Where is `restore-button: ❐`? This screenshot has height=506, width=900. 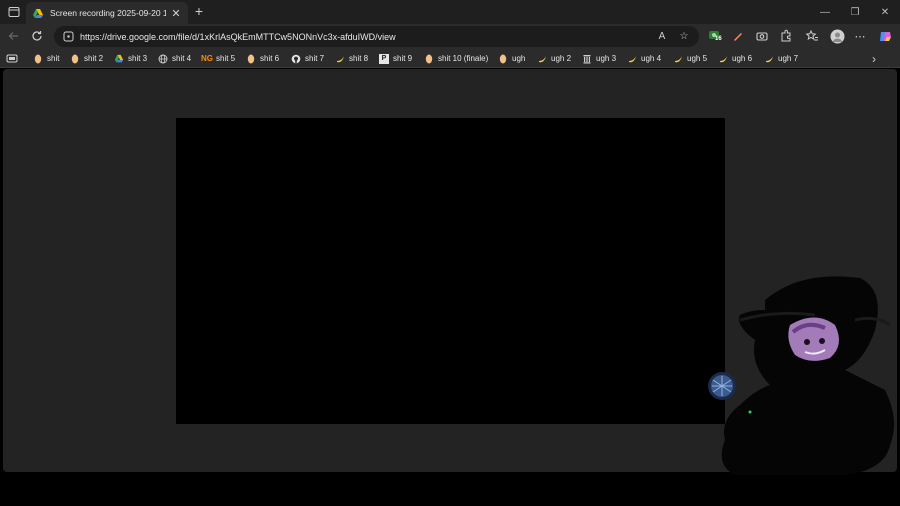 restore-button: ❐ is located at coordinates (855, 12).